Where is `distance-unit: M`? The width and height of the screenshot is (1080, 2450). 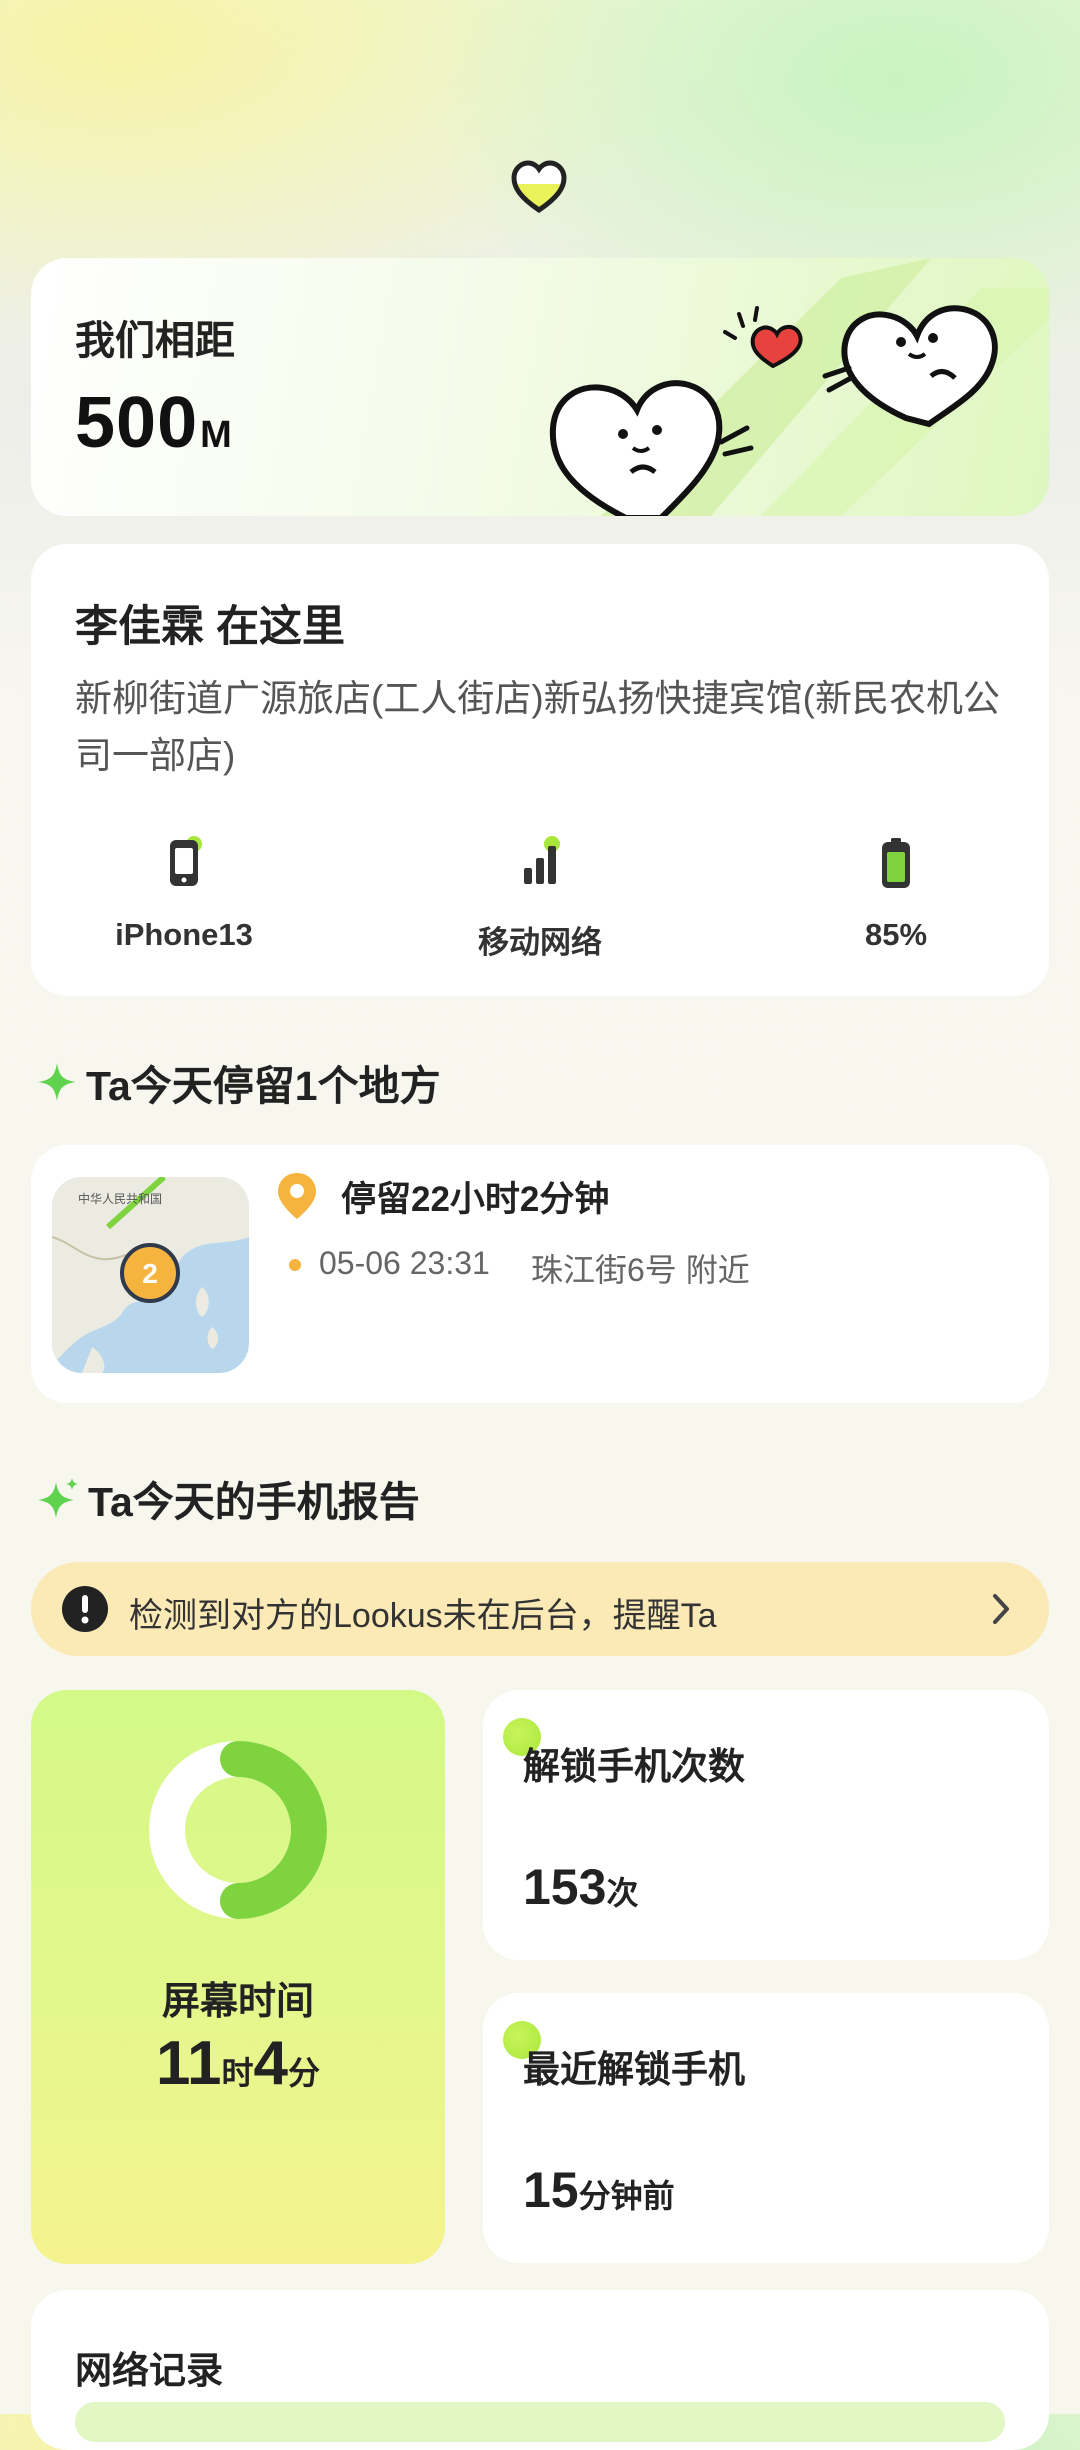 distance-unit: M is located at coordinates (216, 435).